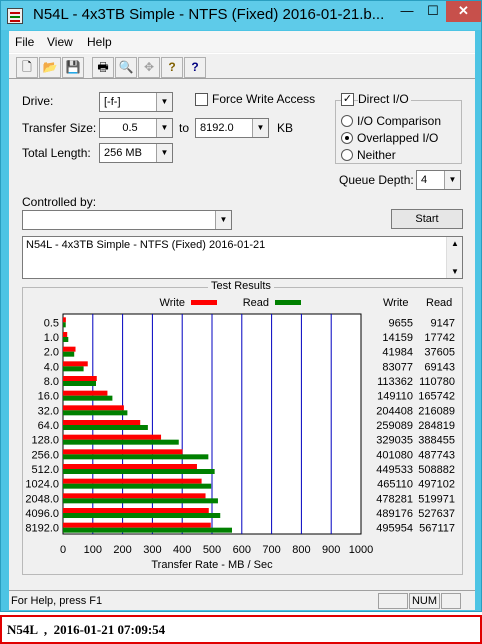 The image size is (482, 644). I want to click on minimize-button: —, so click(407, 11).